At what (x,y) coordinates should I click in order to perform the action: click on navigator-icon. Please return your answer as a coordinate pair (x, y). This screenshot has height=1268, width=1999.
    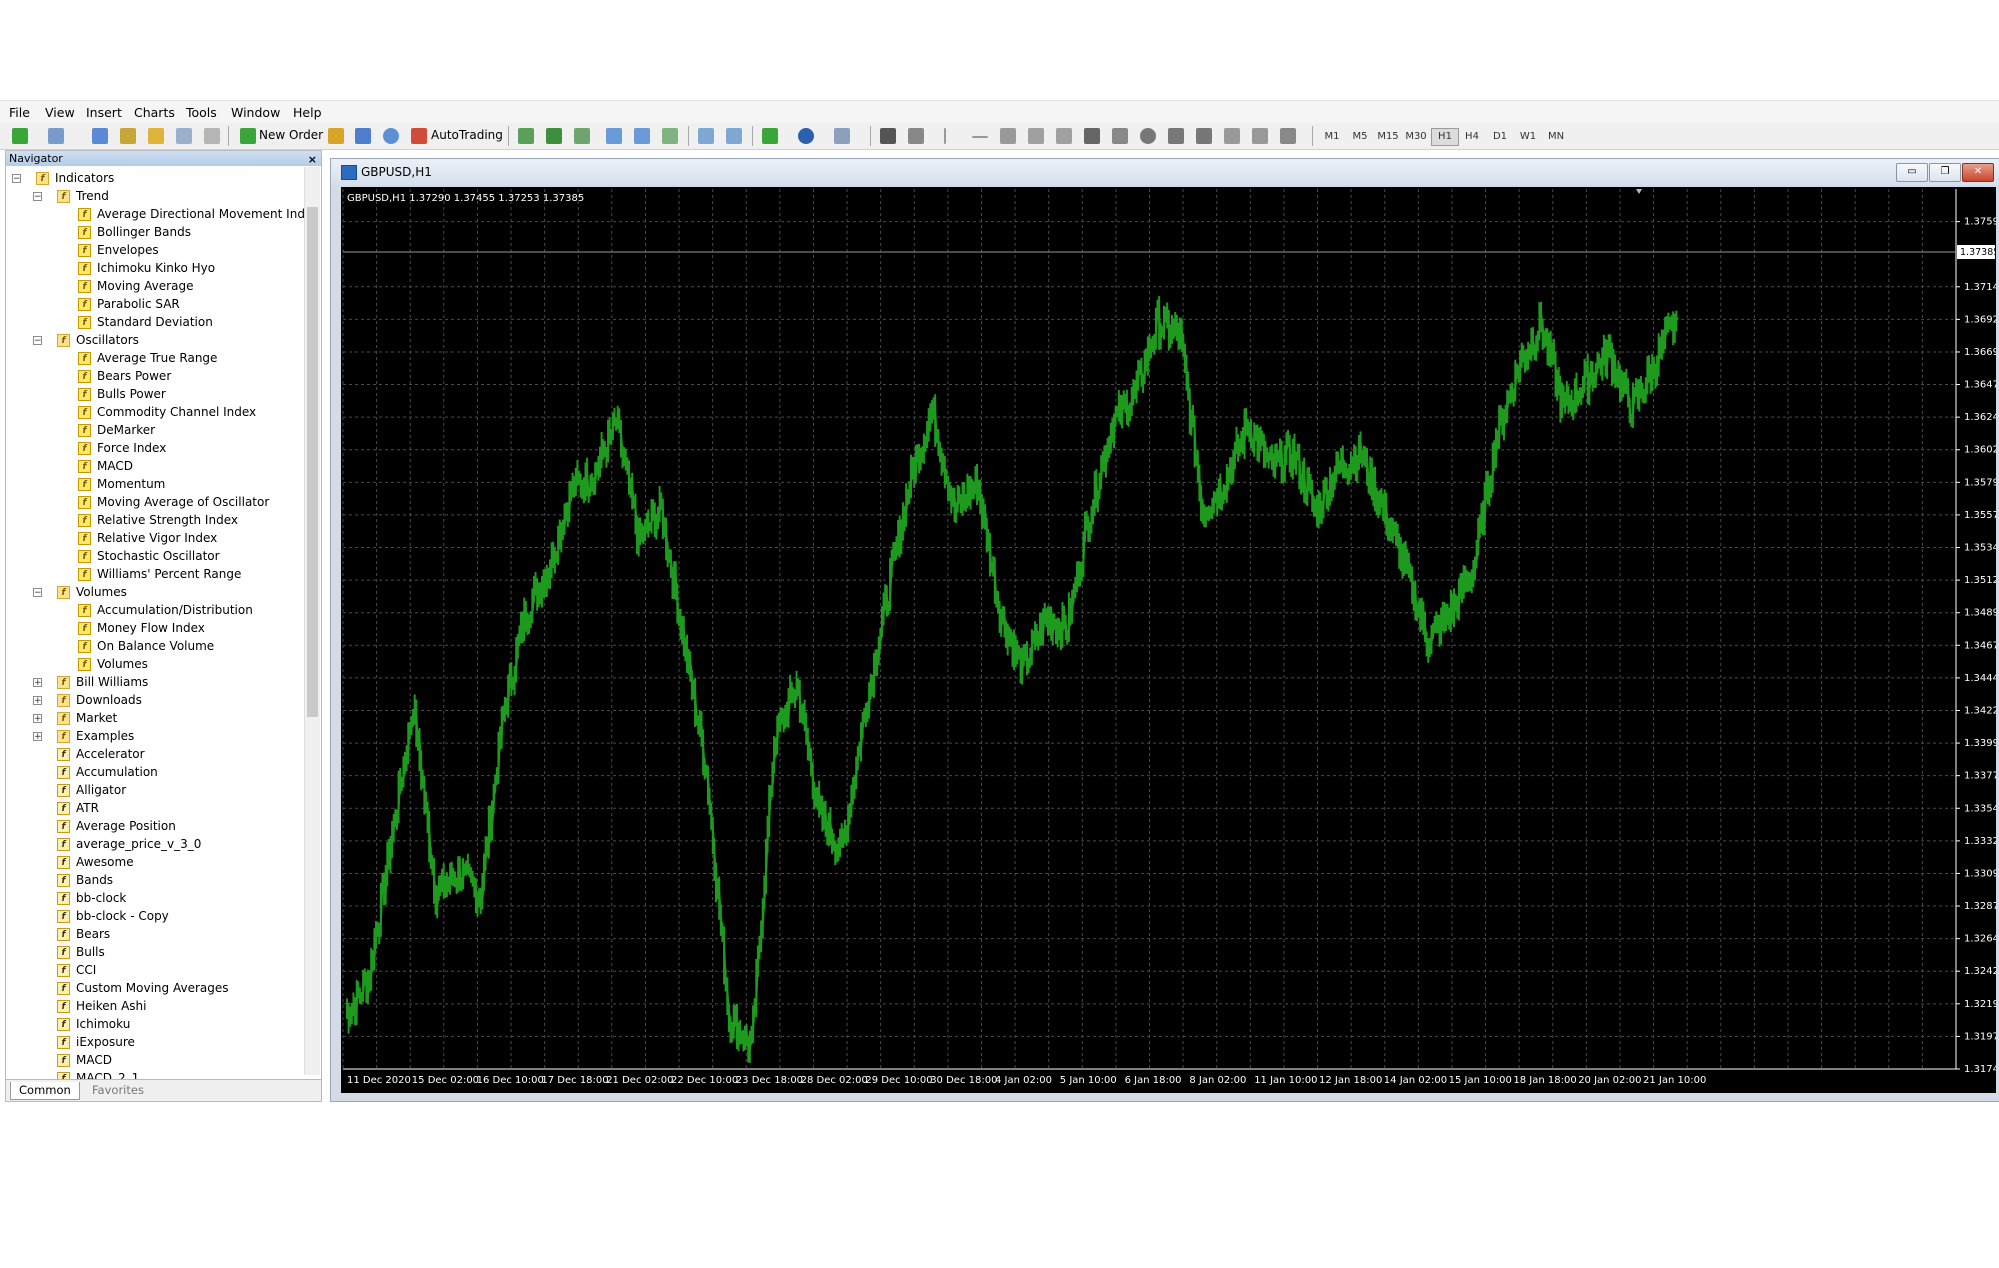
    Looking at the image, I should click on (156, 136).